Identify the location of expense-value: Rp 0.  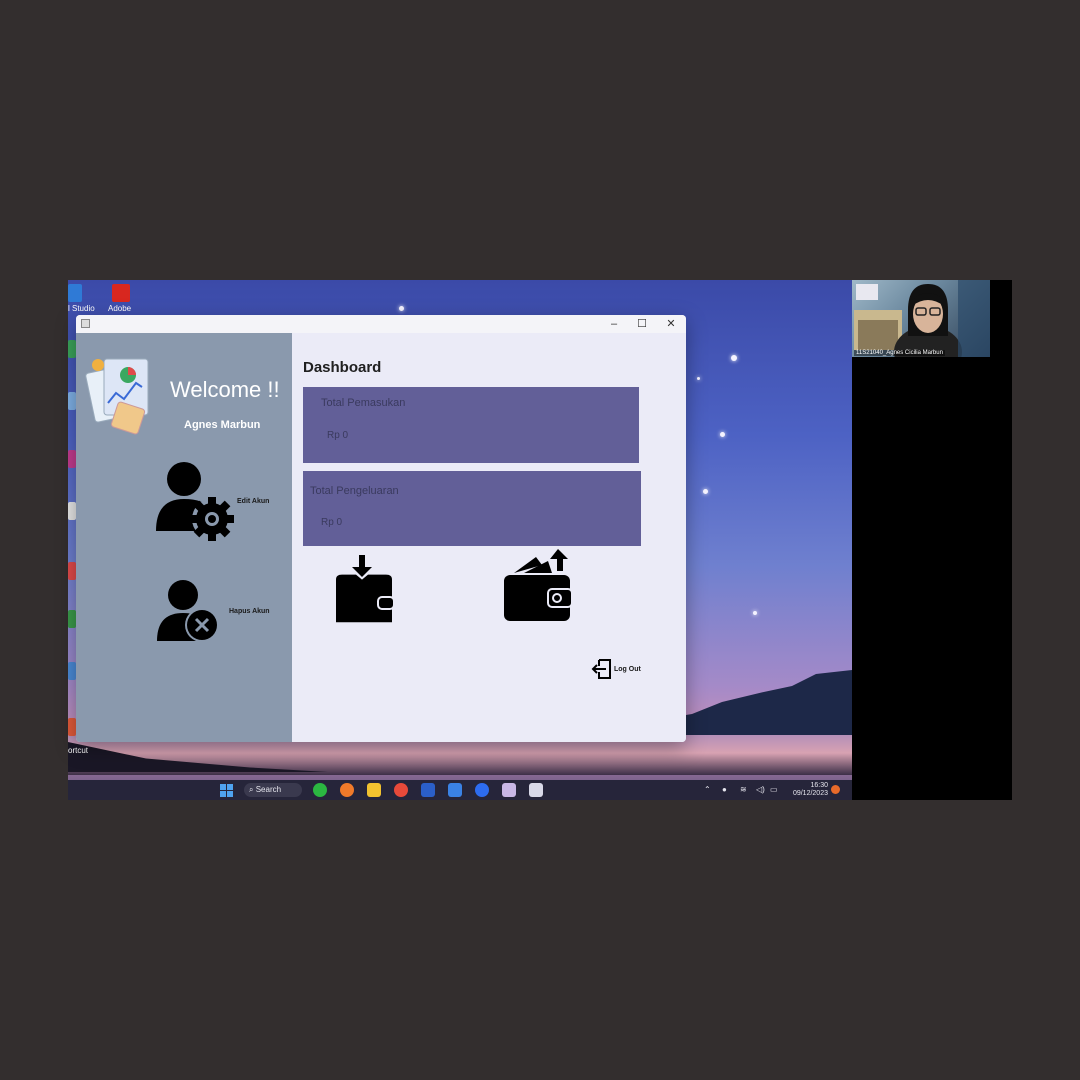
(332, 522).